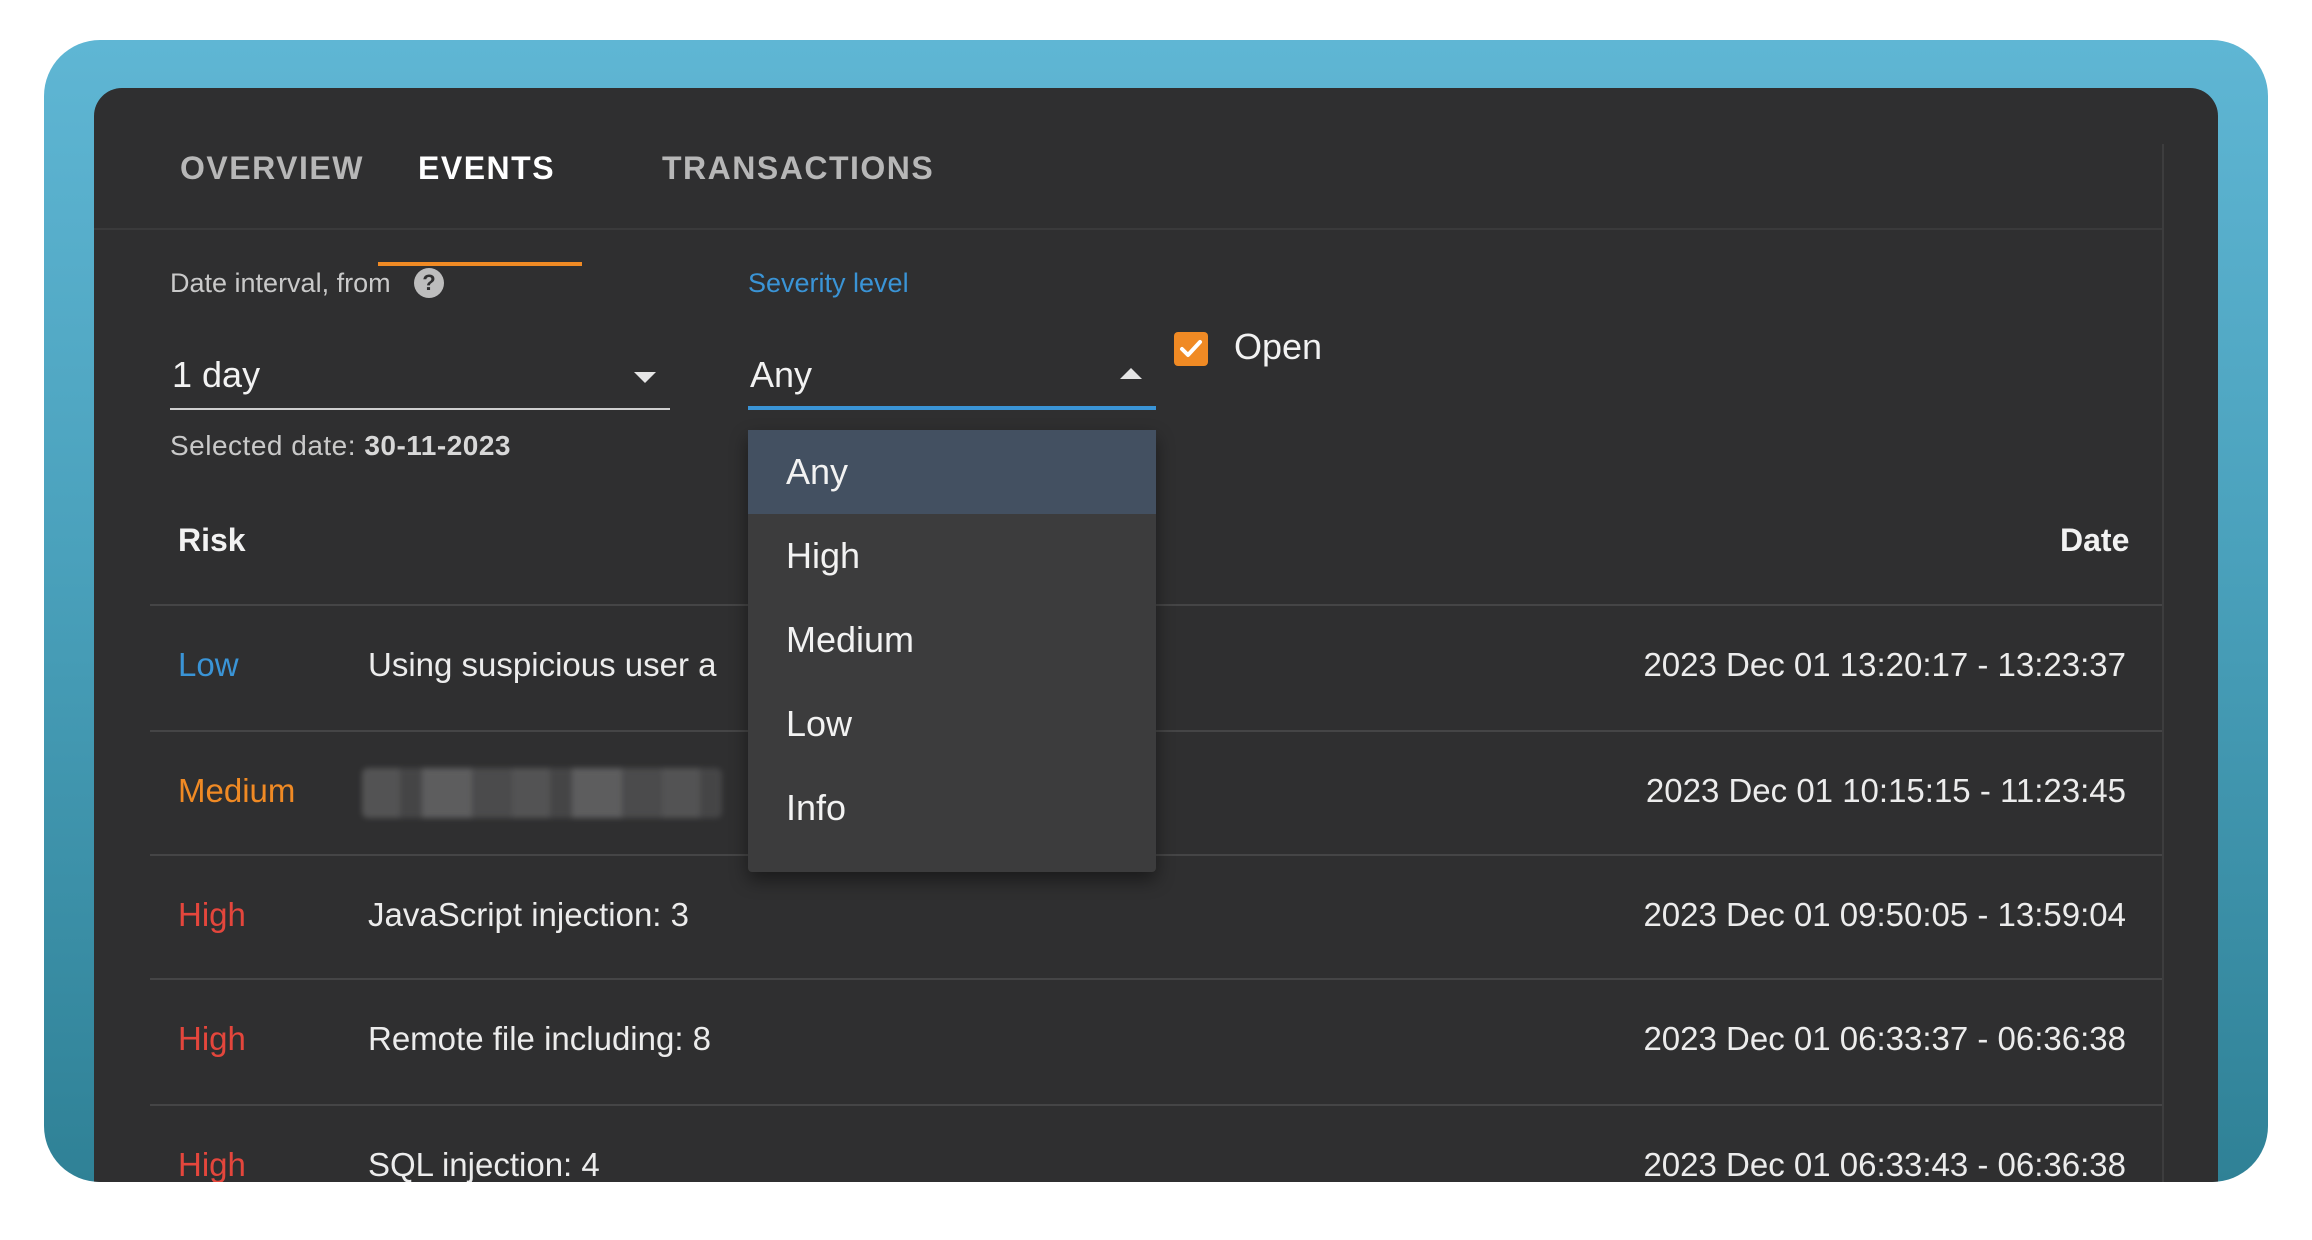 The height and width of the screenshot is (1240, 2312). I want to click on risk-cell: Medium, so click(237, 790).